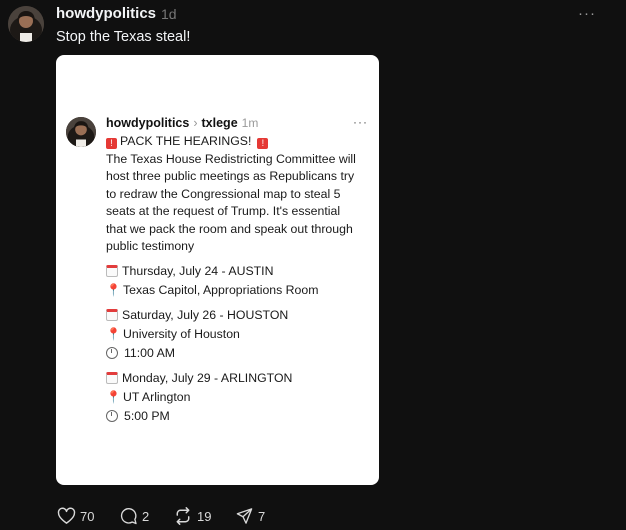 The width and height of the screenshot is (626, 530). I want to click on event-place-row: 📍 UT Arlington, so click(148, 397).